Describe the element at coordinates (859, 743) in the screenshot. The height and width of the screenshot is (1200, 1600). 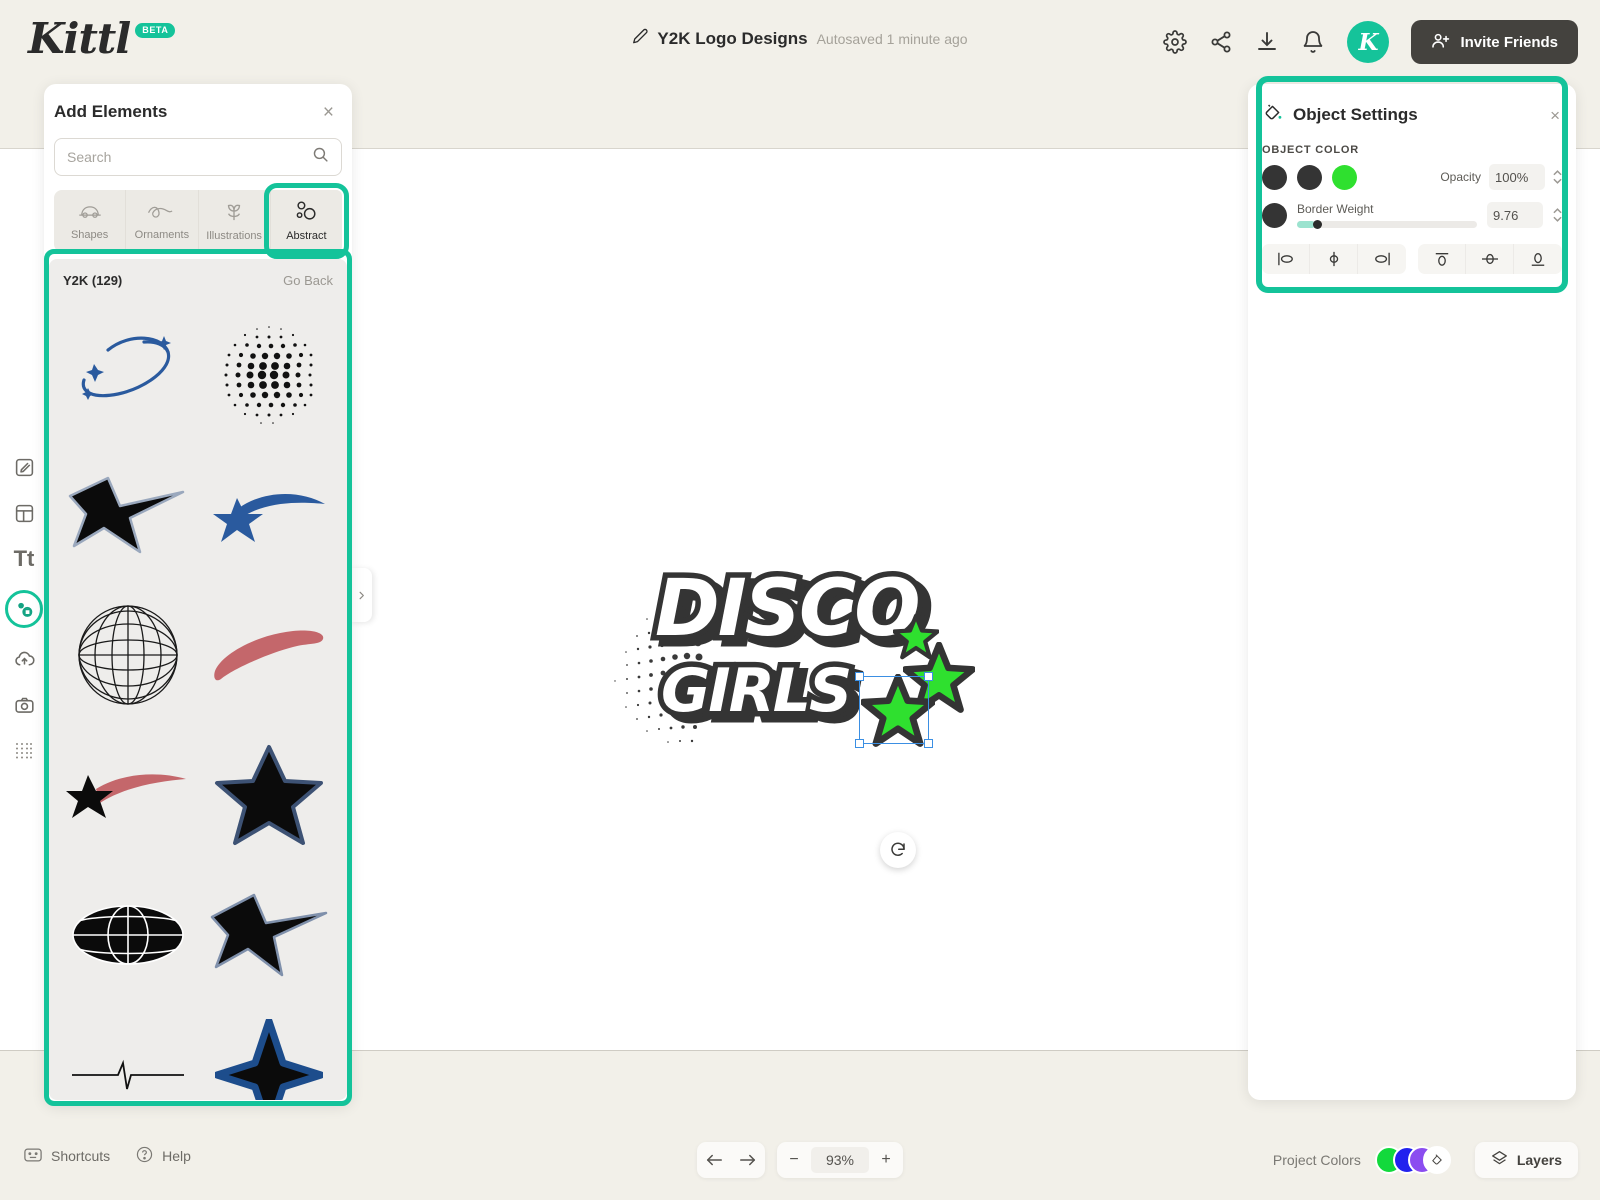
I see `resize-handle-bottom-left` at that location.